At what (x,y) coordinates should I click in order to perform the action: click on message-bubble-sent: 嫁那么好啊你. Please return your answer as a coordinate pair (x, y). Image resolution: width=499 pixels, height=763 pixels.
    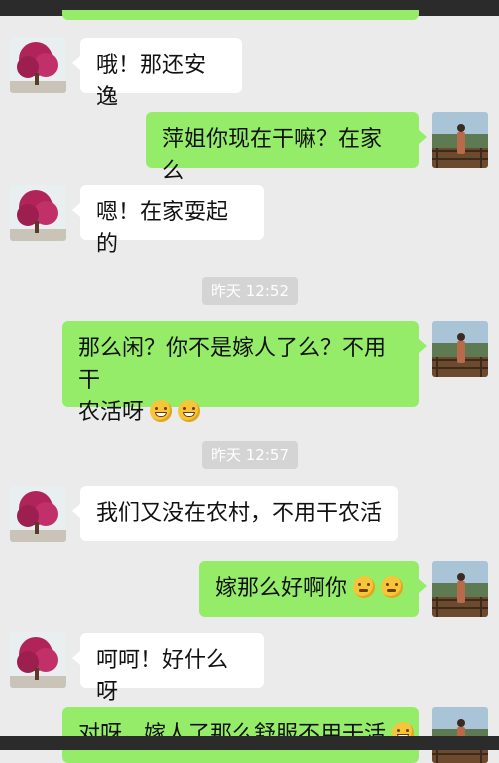
    Looking at the image, I should click on (313, 589).